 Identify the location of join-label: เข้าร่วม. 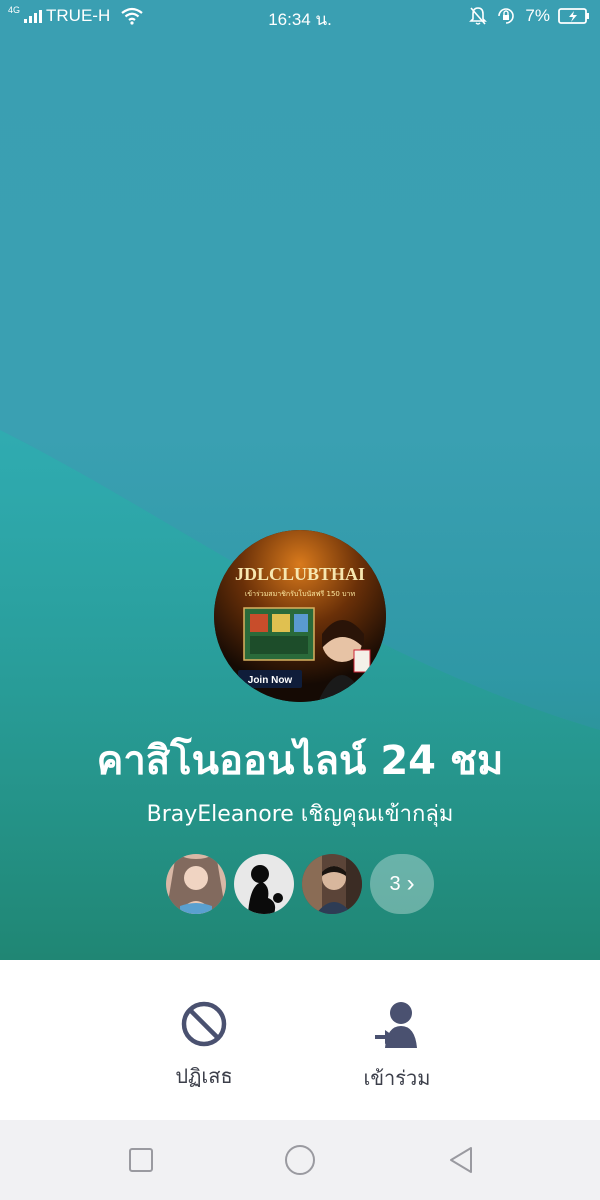
(397, 1078).